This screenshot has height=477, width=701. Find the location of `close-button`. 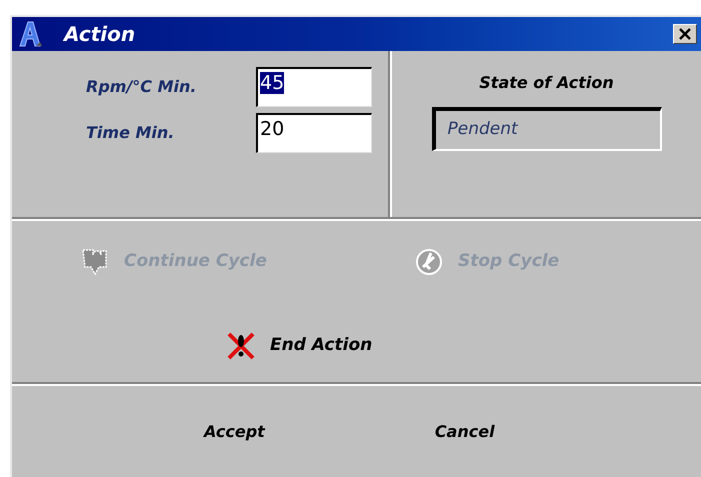

close-button is located at coordinates (685, 34).